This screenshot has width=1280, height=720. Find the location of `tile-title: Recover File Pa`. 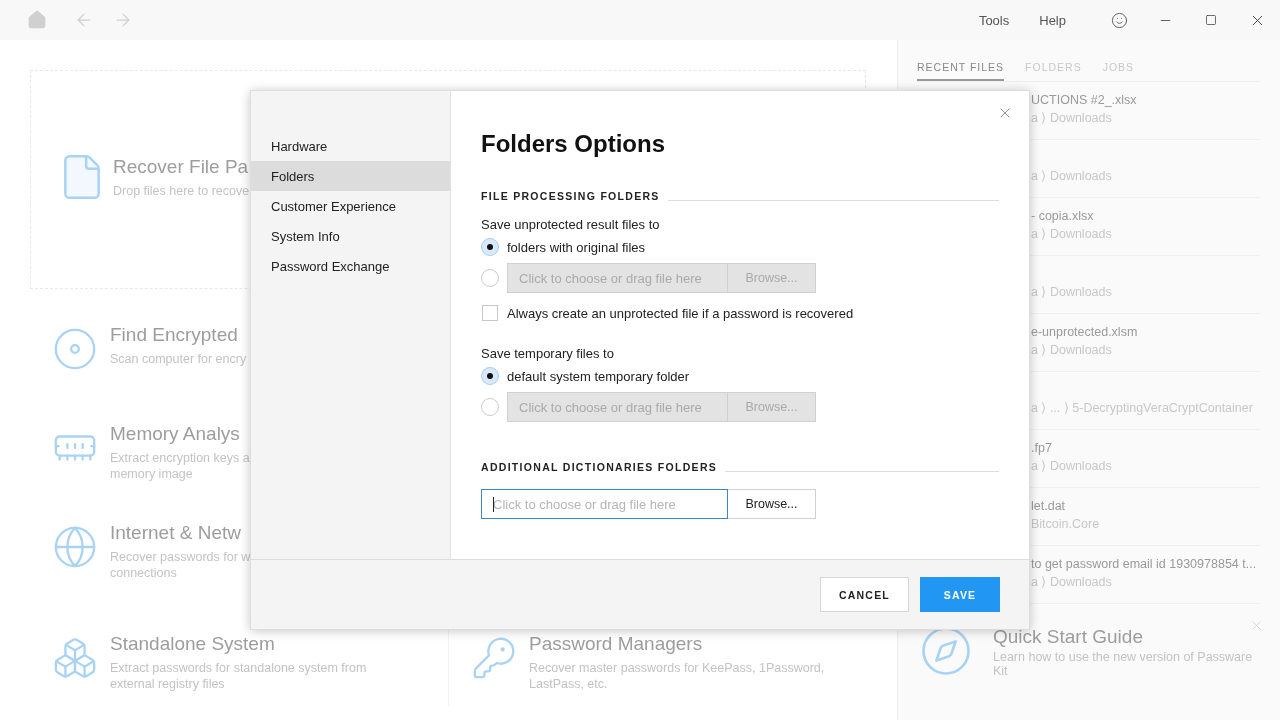

tile-title: Recover File Pa is located at coordinates (181, 167).